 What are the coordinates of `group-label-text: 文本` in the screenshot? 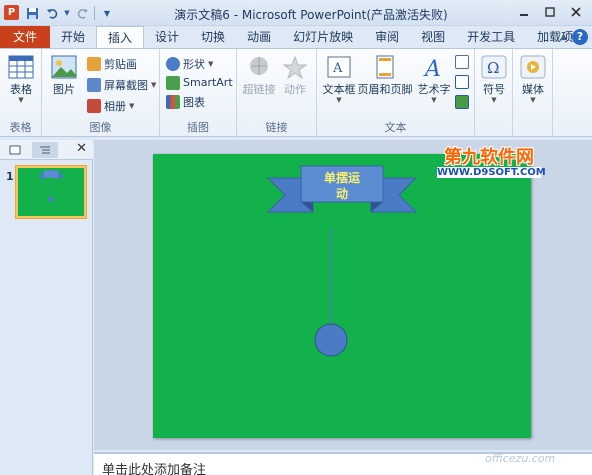 It's located at (395, 127).